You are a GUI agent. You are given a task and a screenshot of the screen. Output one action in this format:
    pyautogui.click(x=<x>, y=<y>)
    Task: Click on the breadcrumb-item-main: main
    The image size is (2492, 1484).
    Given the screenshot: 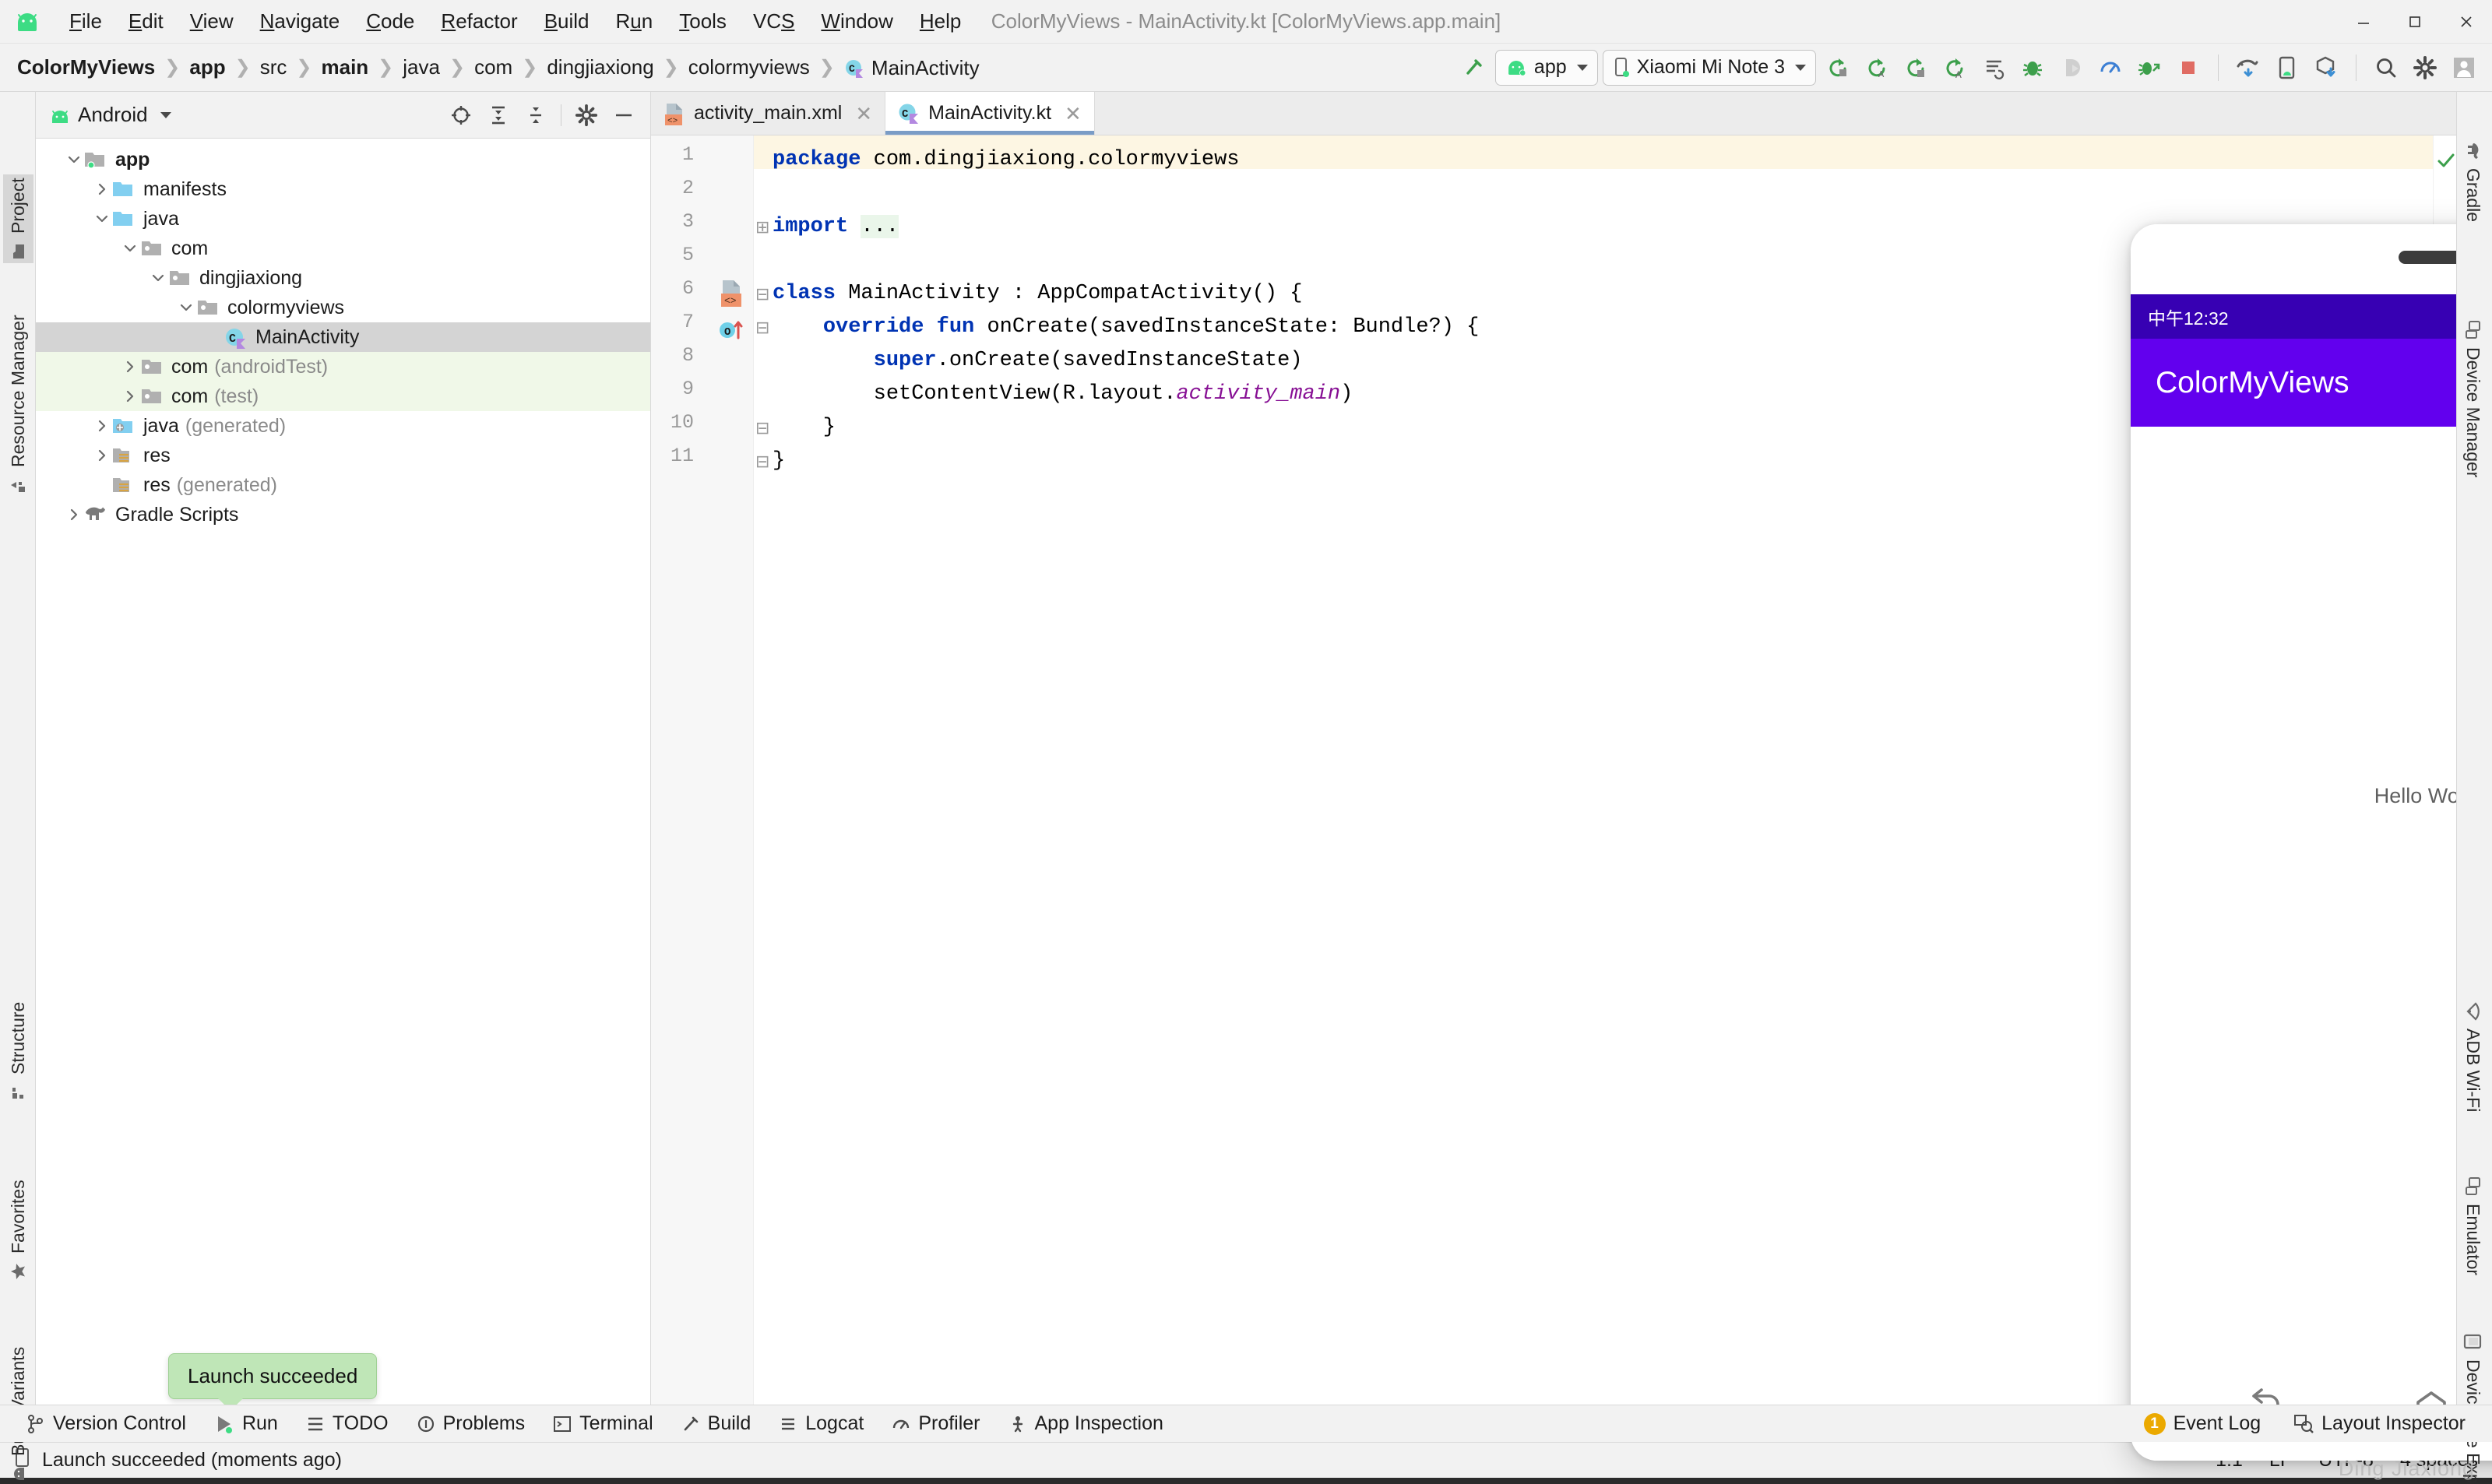 What is the action you would take?
    pyautogui.click(x=344, y=67)
    